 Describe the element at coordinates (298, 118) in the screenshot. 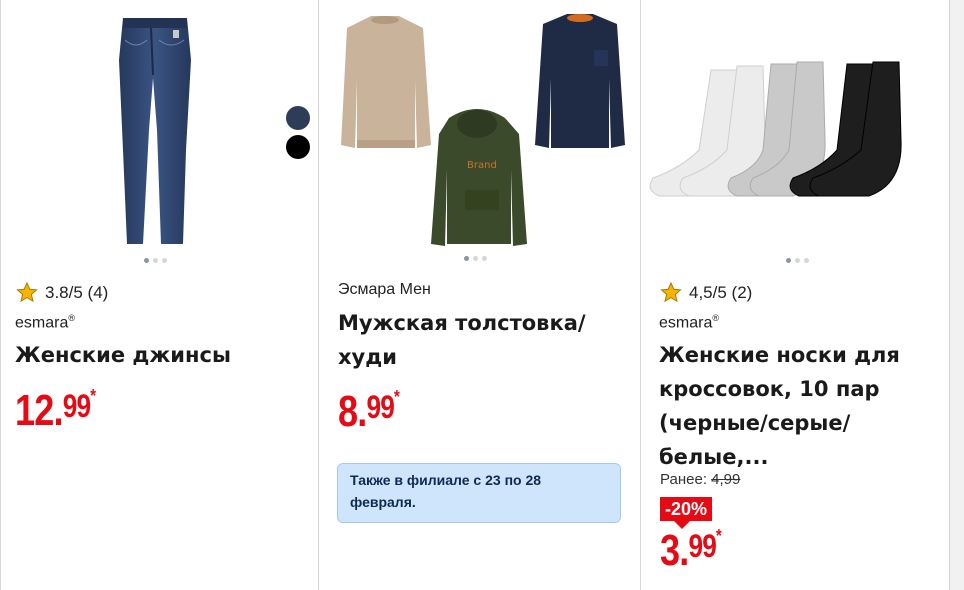

I see `color-swatch-navy` at that location.